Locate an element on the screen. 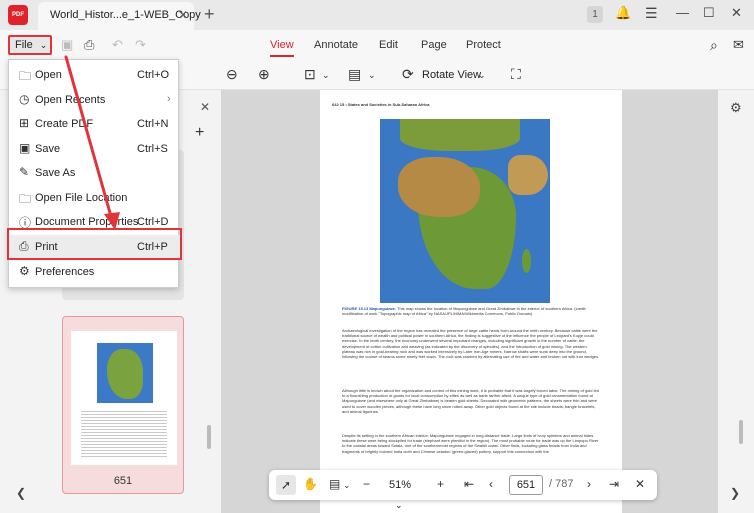 The height and width of the screenshot is (513, 754). menu-item-preferences: ⚙ Preferences is located at coordinates (94, 272).